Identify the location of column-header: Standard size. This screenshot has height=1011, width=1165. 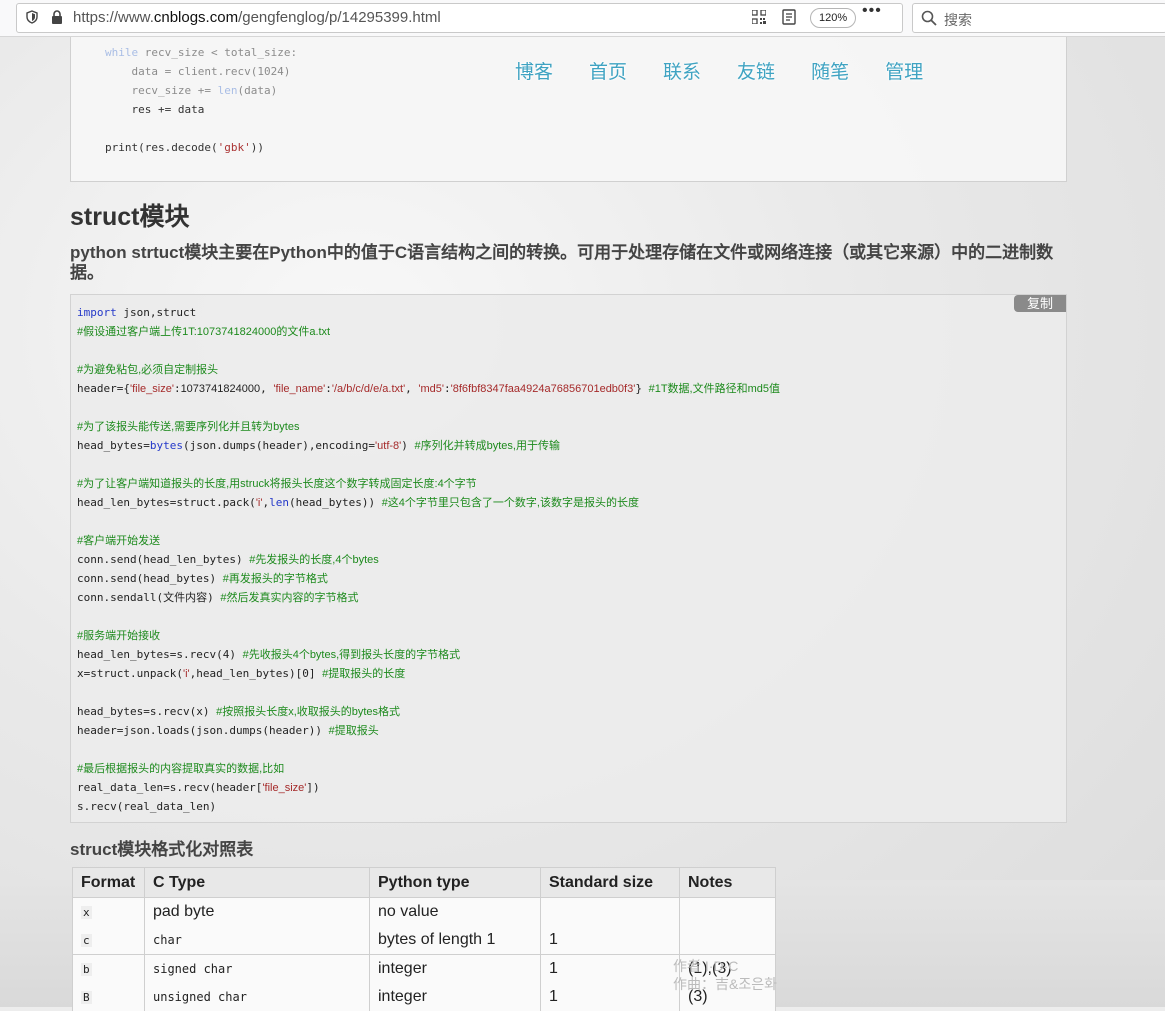
(610, 882).